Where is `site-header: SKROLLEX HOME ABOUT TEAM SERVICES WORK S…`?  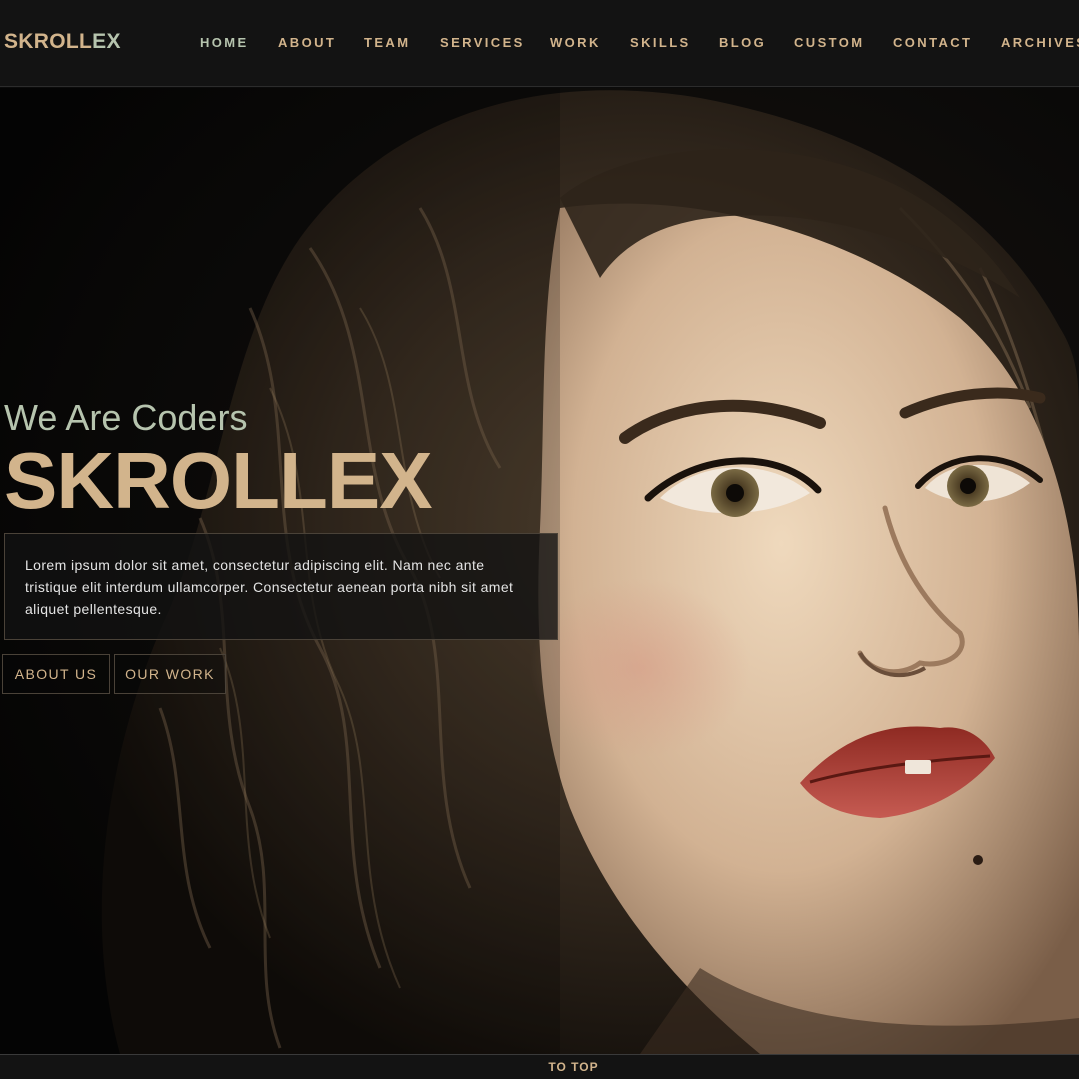
site-header: SKROLLEX HOME ABOUT TEAM SERVICES WORK S… is located at coordinates (539, 43).